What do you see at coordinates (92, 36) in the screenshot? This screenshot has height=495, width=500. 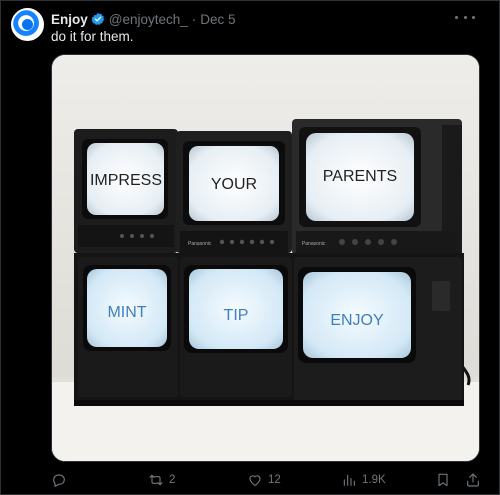 I see `post-text: do it for them.` at bounding box center [92, 36].